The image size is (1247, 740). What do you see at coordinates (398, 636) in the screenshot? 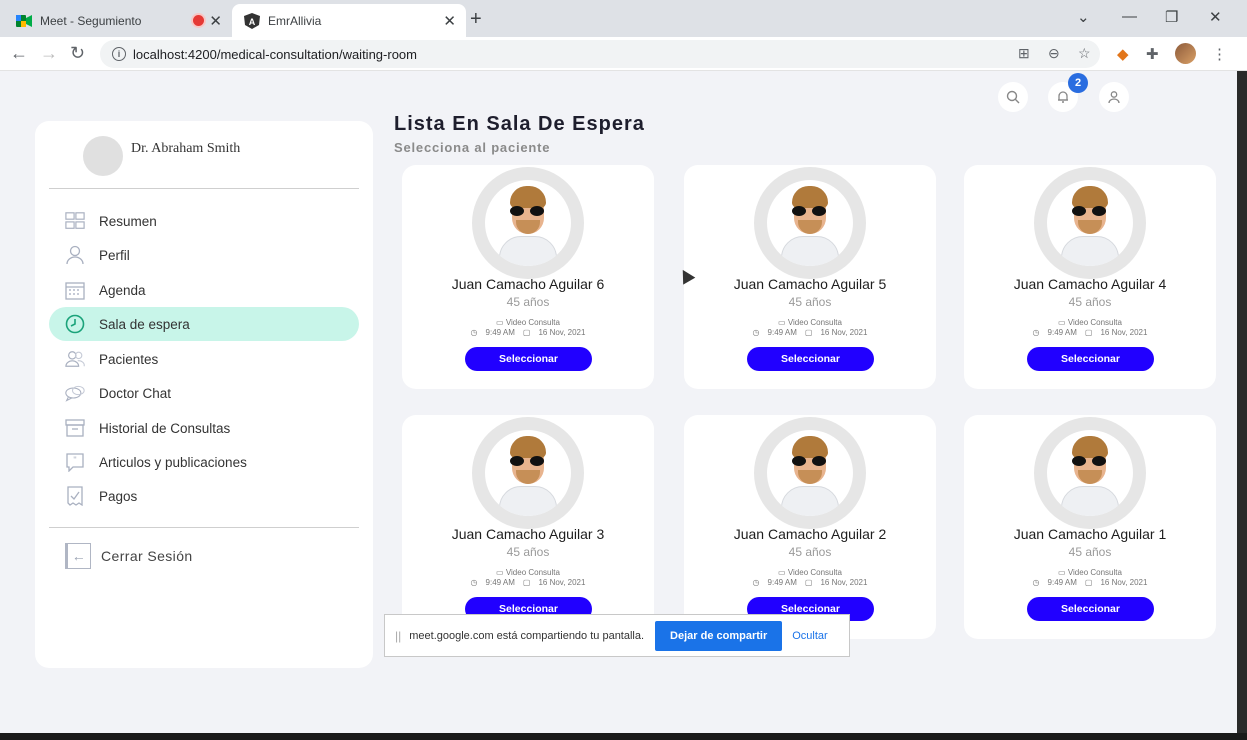
I see `drag-handle-icon: ||` at bounding box center [398, 636].